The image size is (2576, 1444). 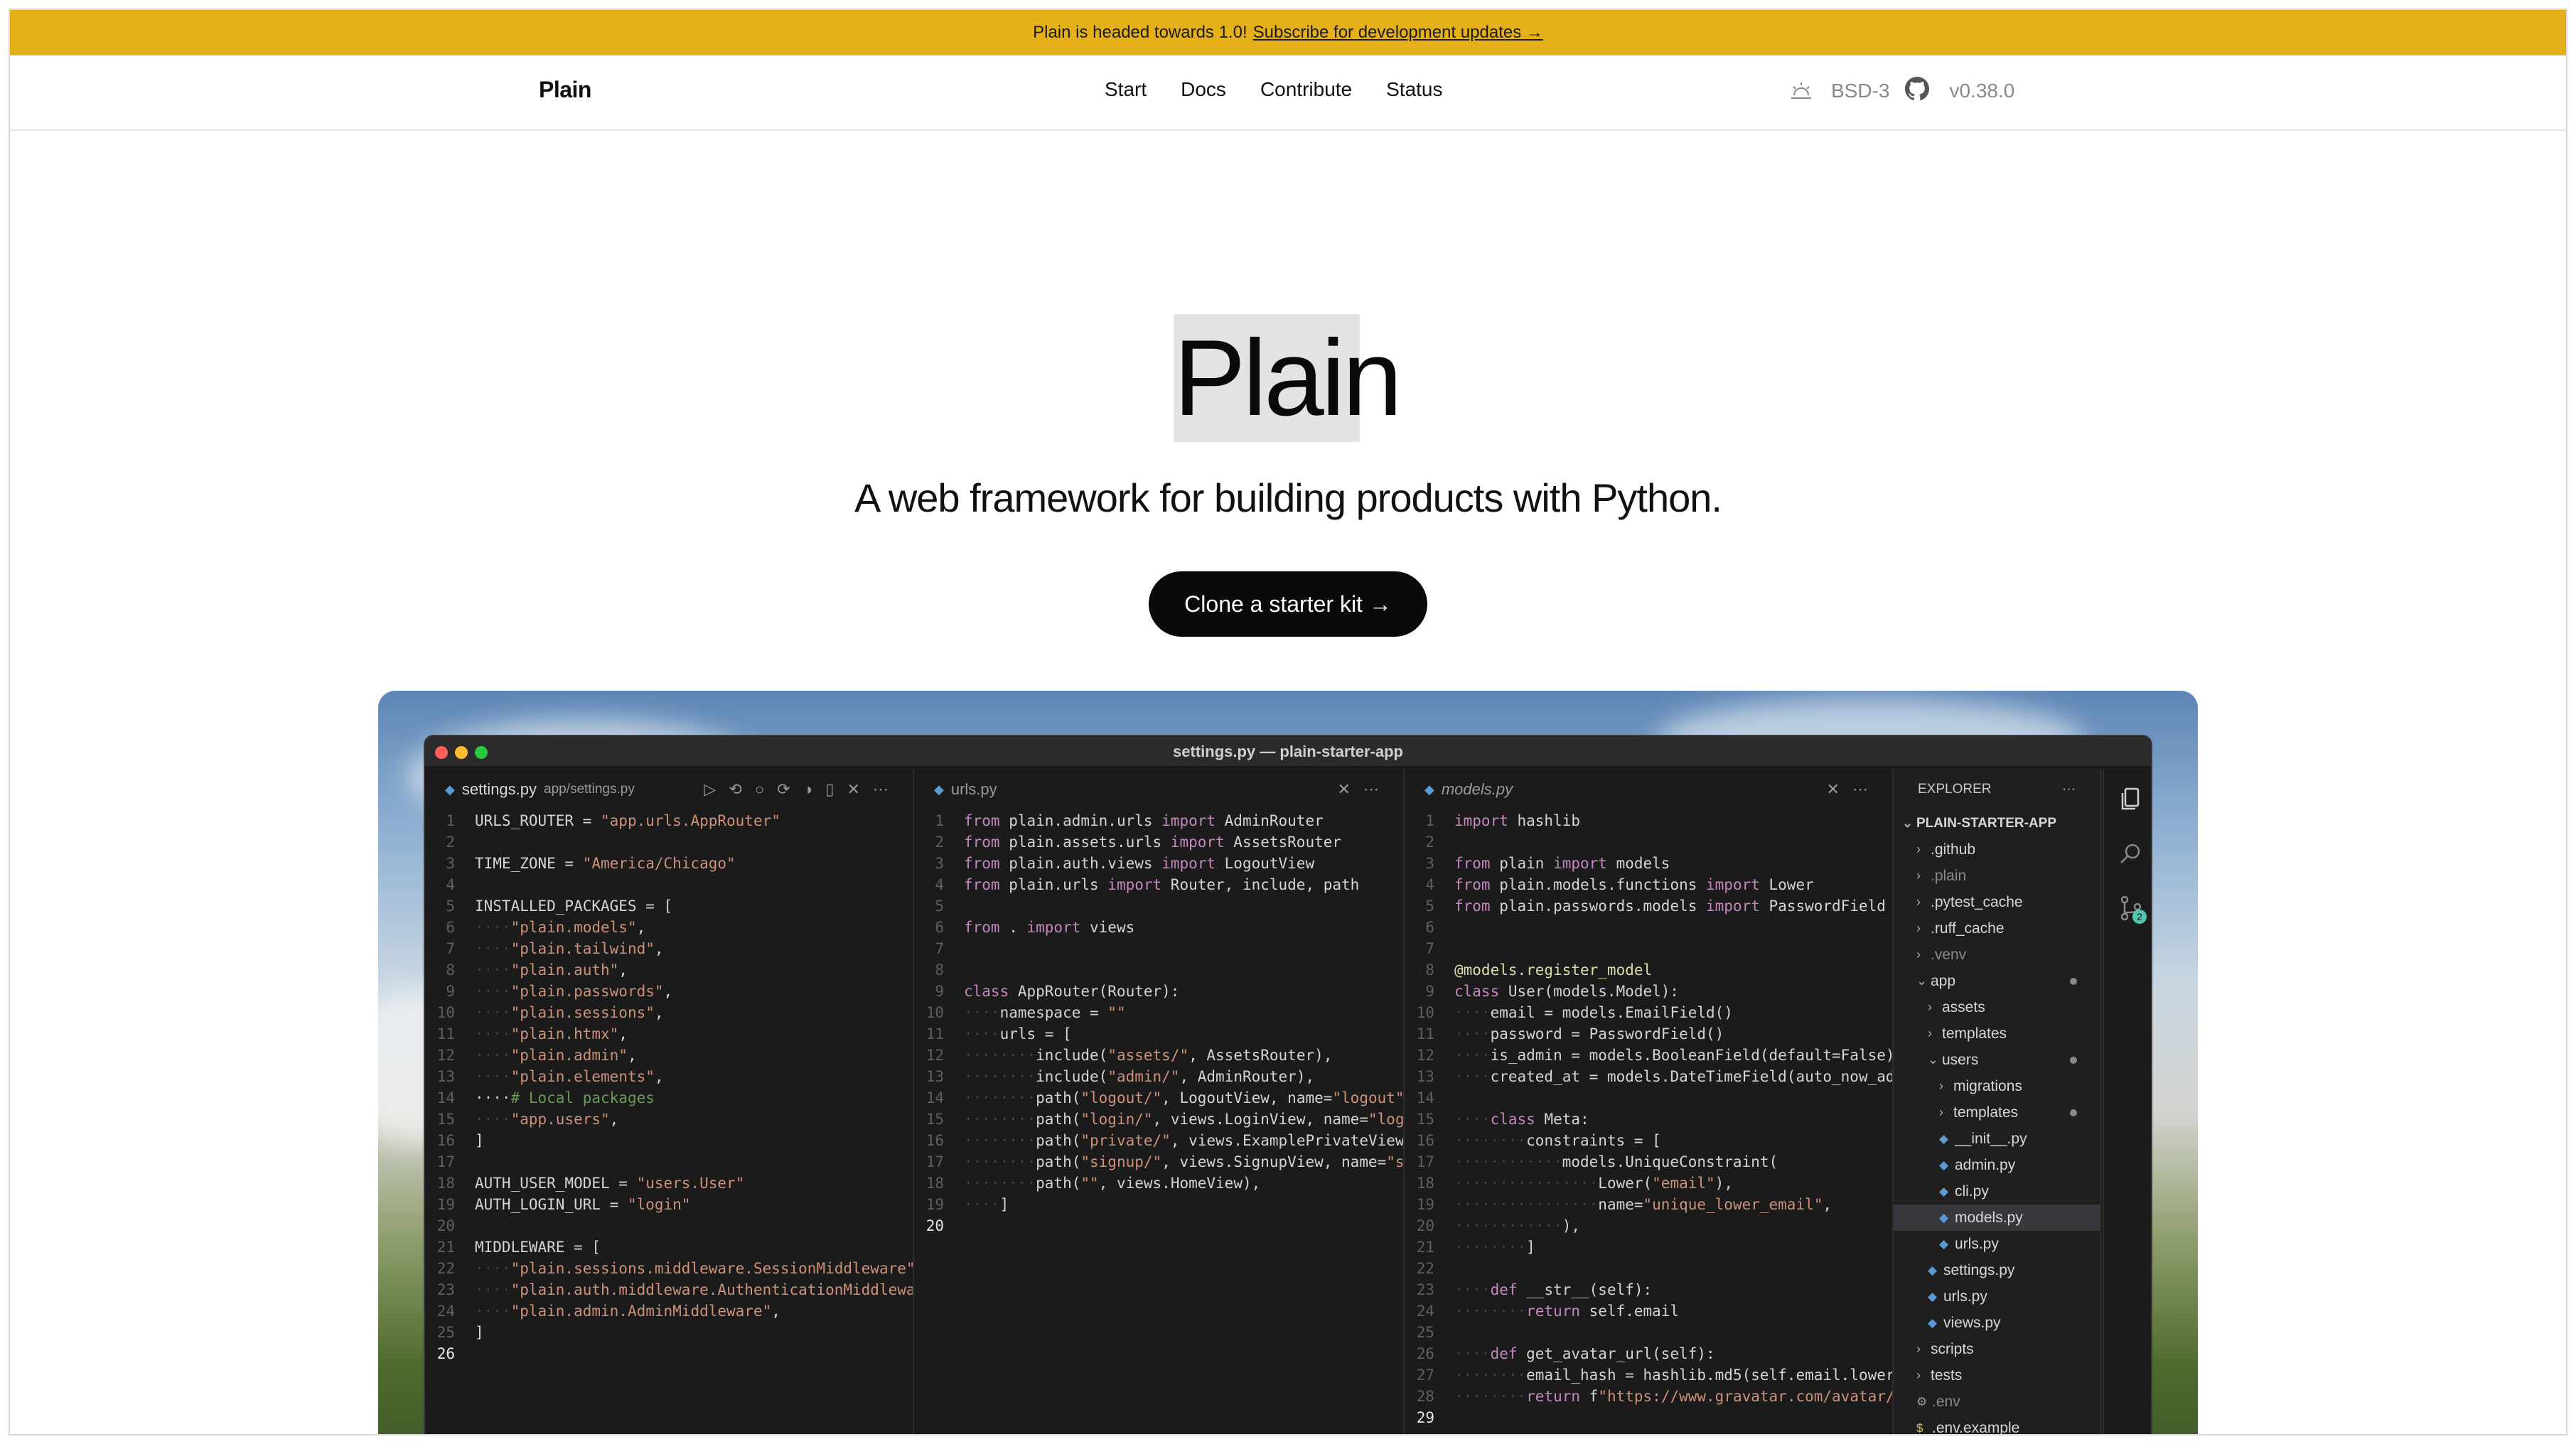 I want to click on theme-toggle-icon, so click(x=1801, y=91).